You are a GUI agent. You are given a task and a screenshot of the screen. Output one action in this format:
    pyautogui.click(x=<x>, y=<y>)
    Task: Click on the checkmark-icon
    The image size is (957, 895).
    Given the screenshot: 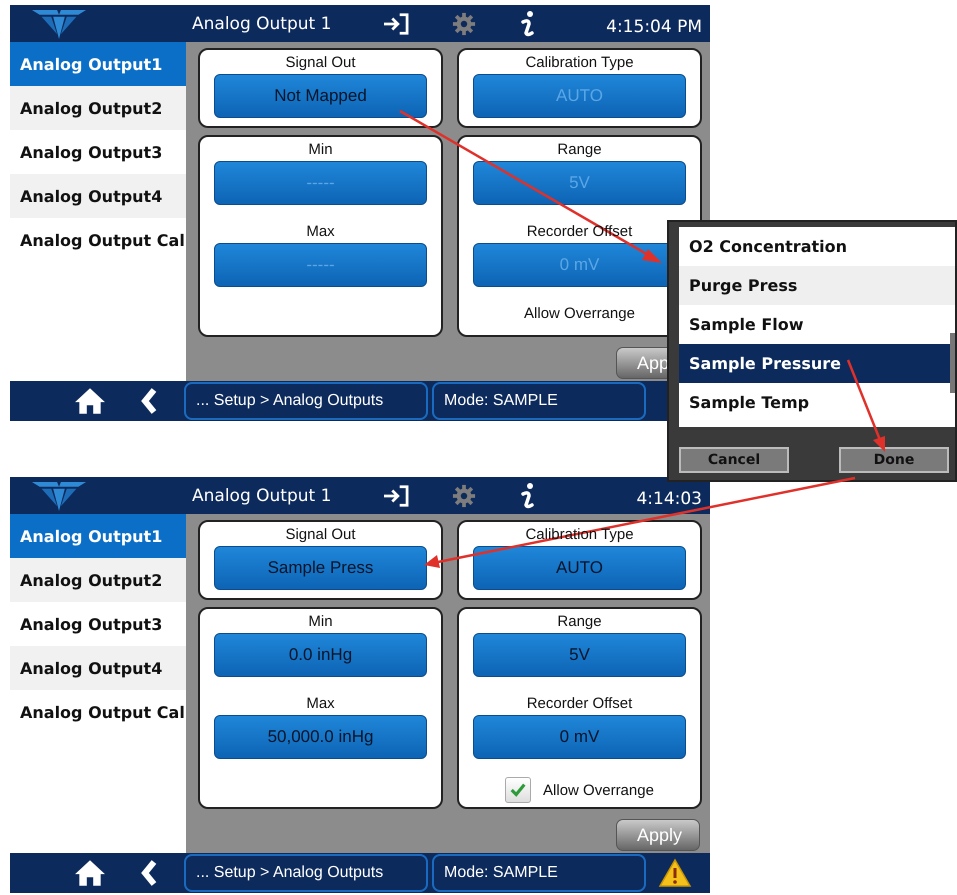 What is the action you would take?
    pyautogui.click(x=518, y=790)
    